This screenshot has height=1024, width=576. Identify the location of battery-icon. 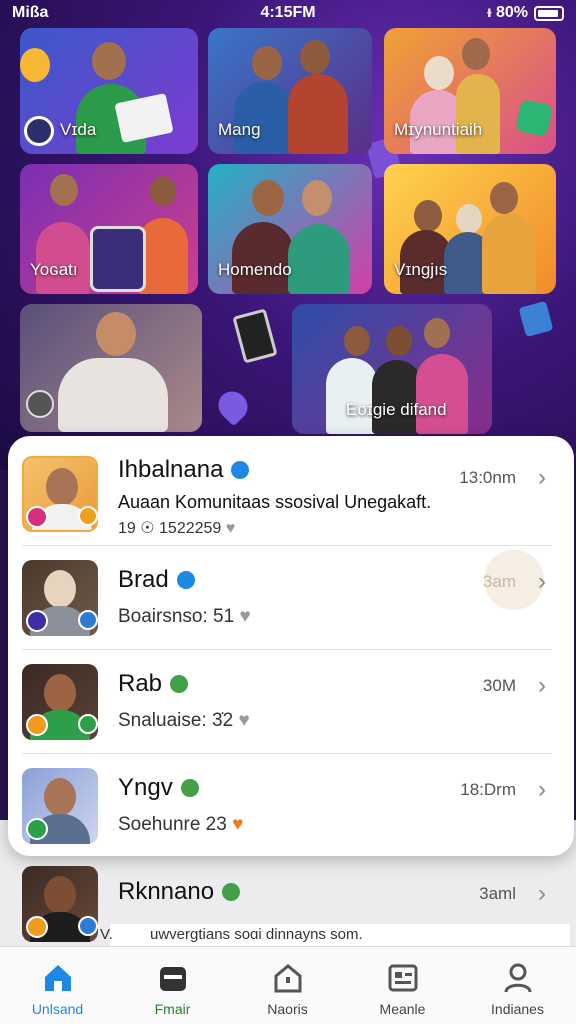
(549, 13).